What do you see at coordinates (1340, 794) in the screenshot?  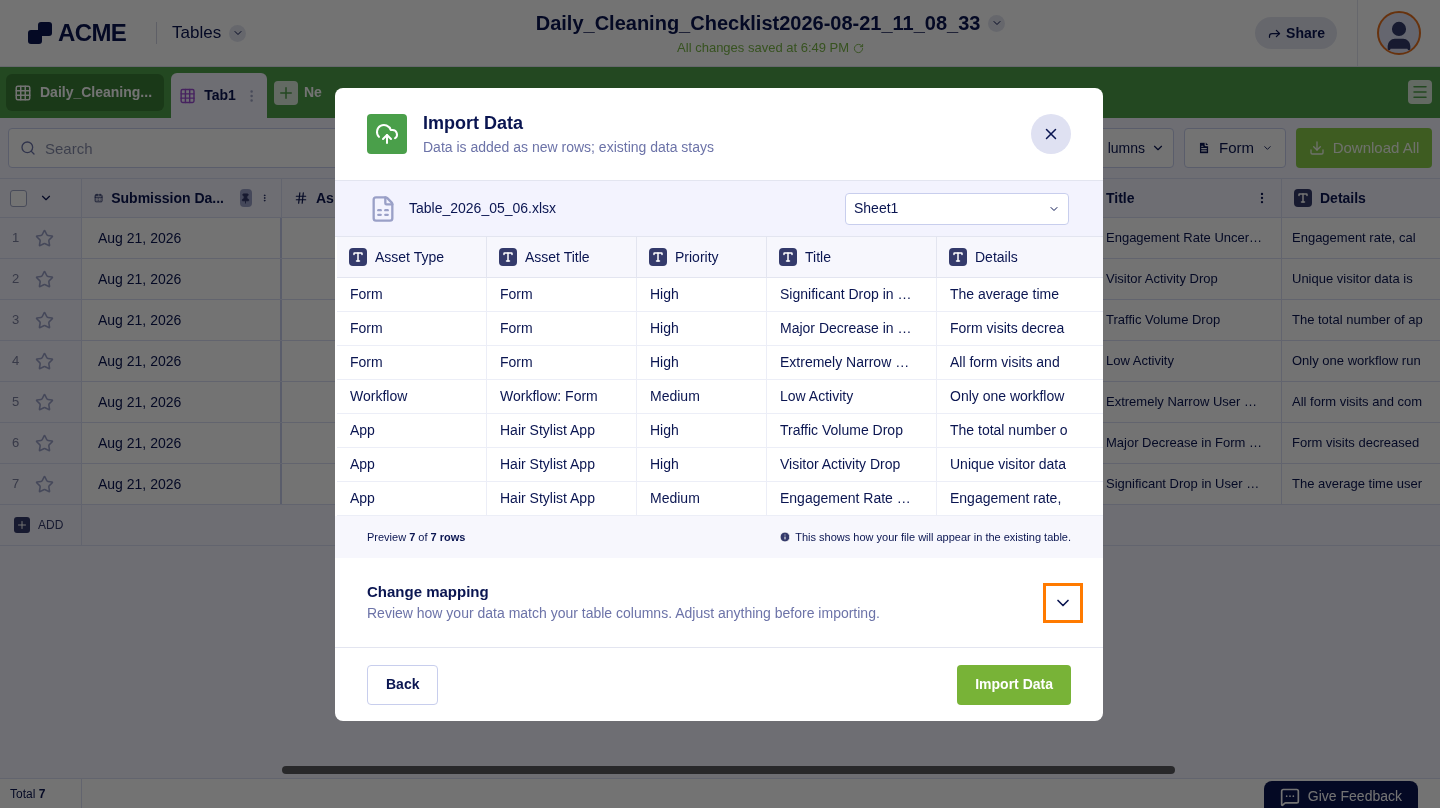 I see `give-feedback-button: Give Feedback` at bounding box center [1340, 794].